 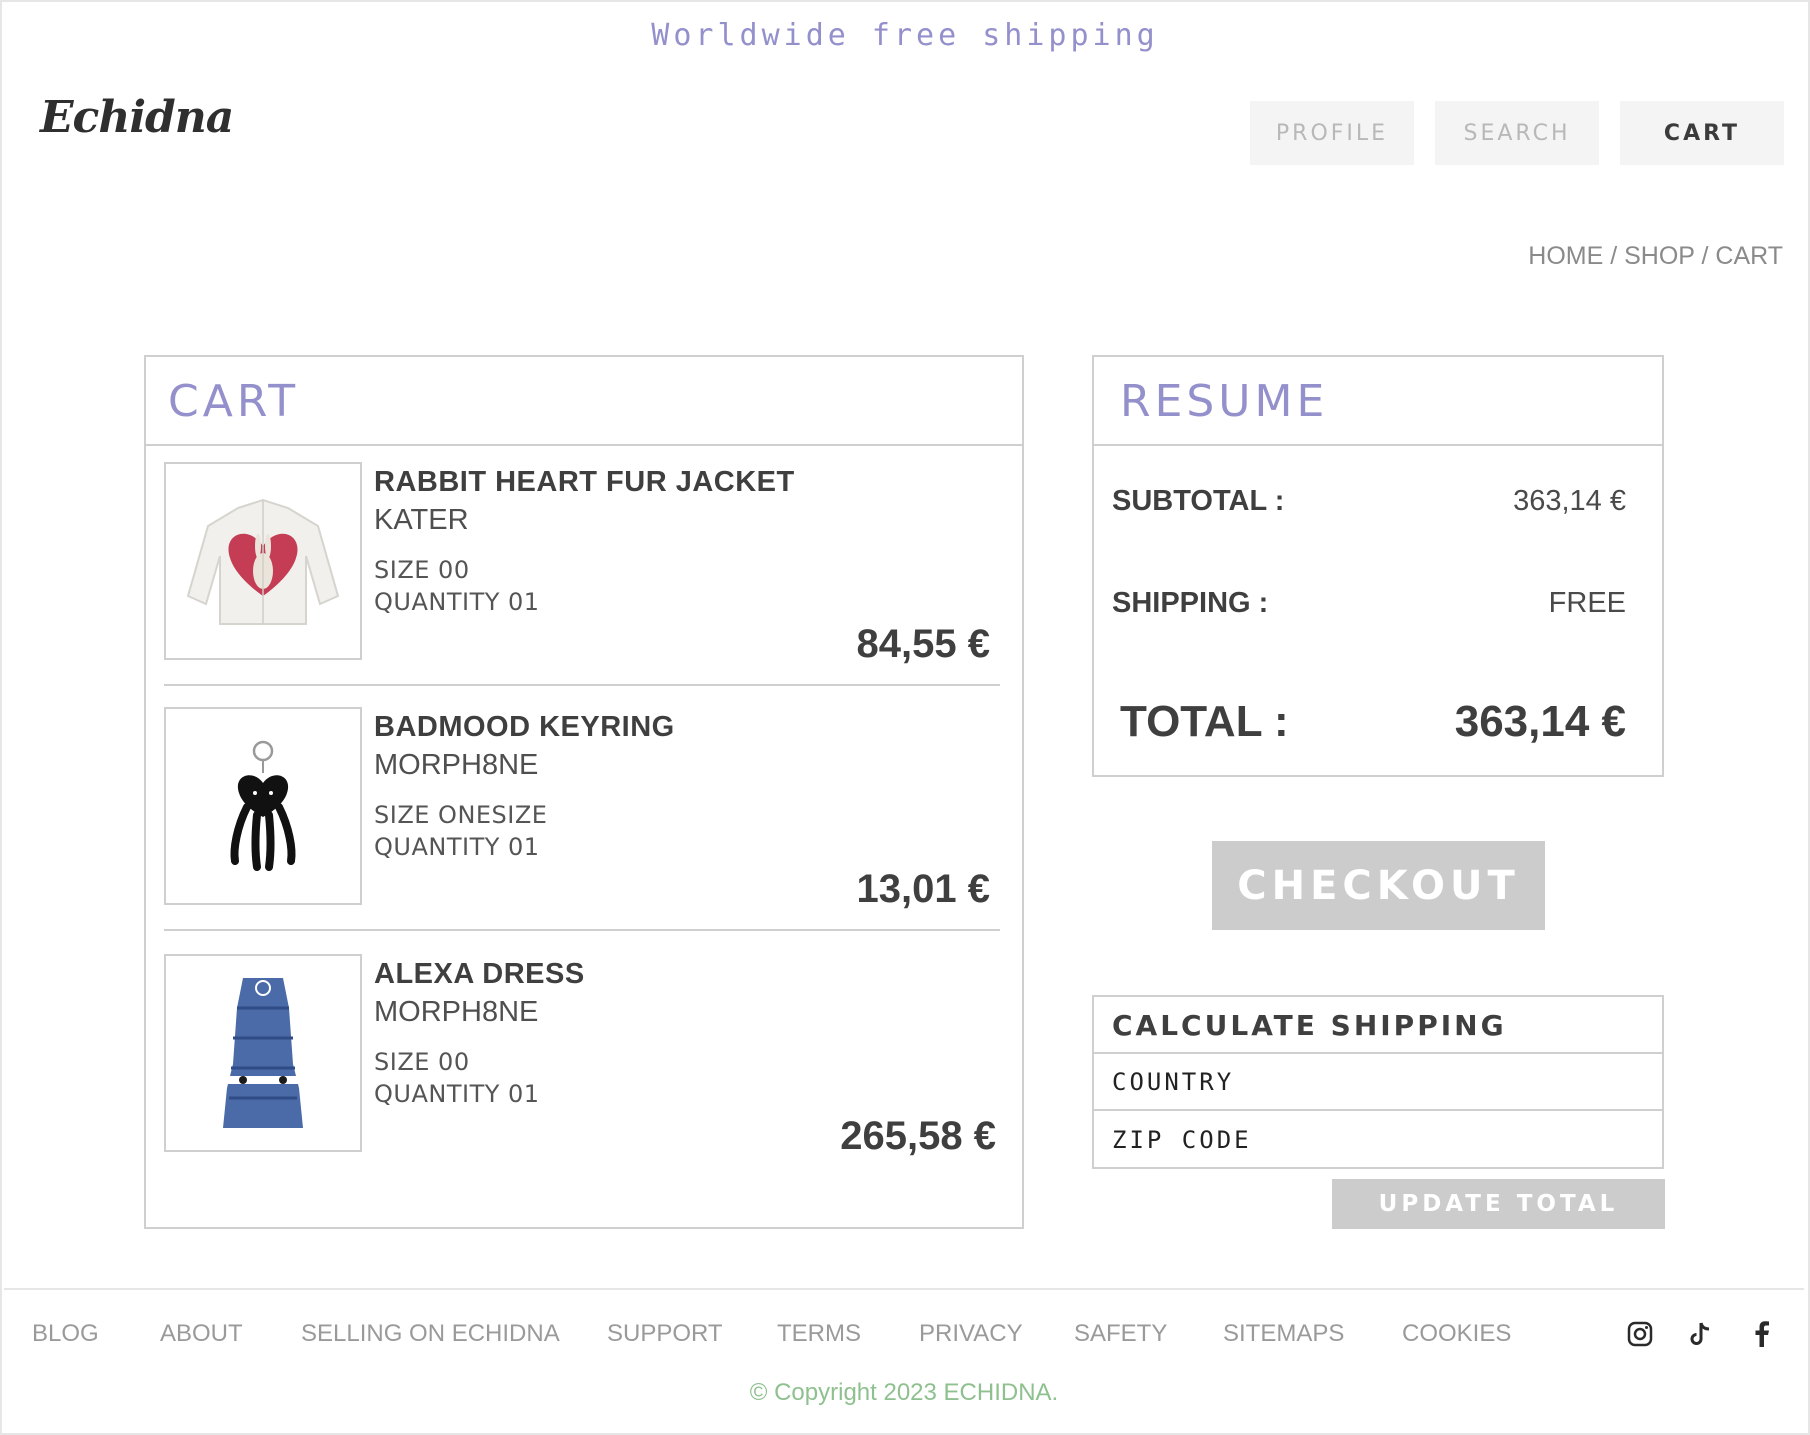 What do you see at coordinates (1640, 1334) in the screenshot?
I see `instagram-icon` at bounding box center [1640, 1334].